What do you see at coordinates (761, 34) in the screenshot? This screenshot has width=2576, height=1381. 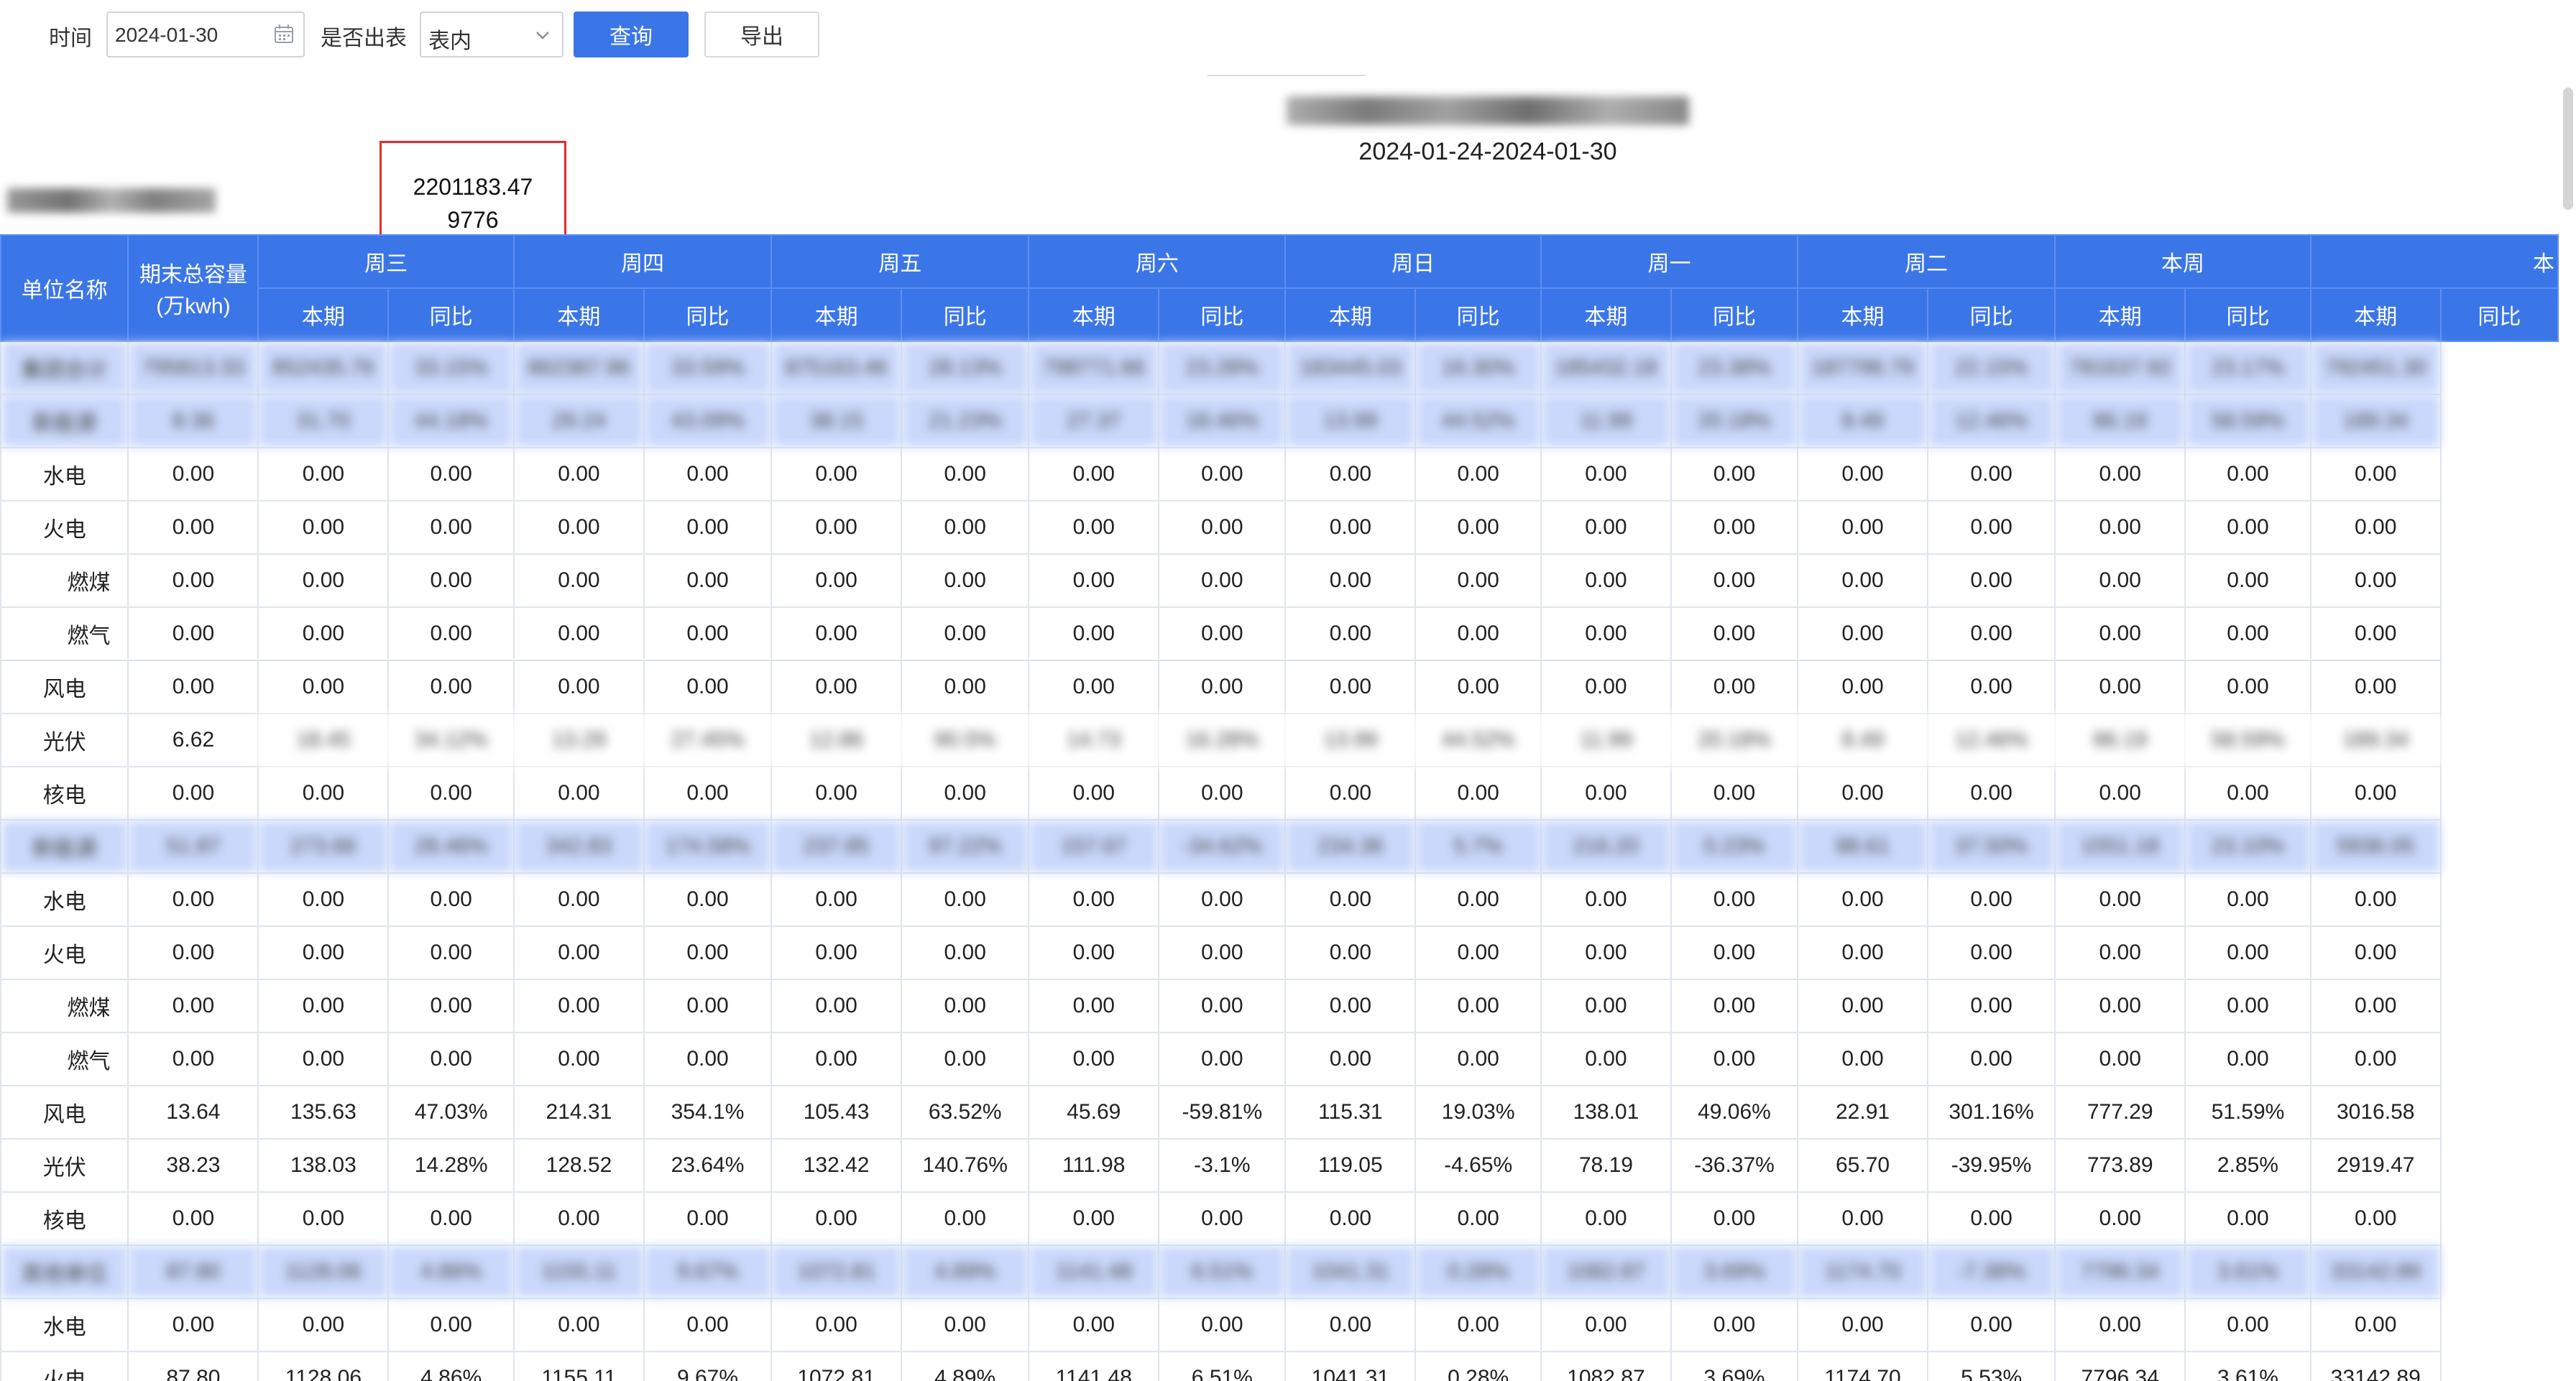 I see `export-button: 导出` at bounding box center [761, 34].